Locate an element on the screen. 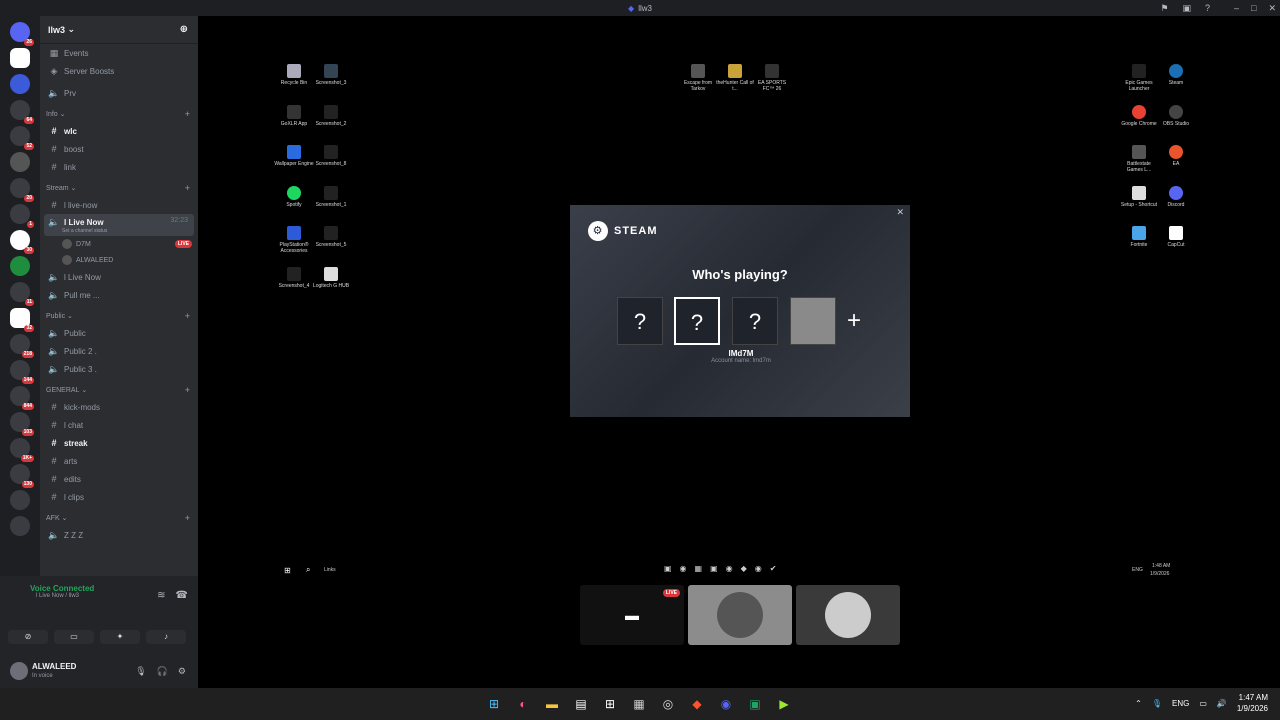  add-member-icon: ⊕ is located at coordinates (184, 29).